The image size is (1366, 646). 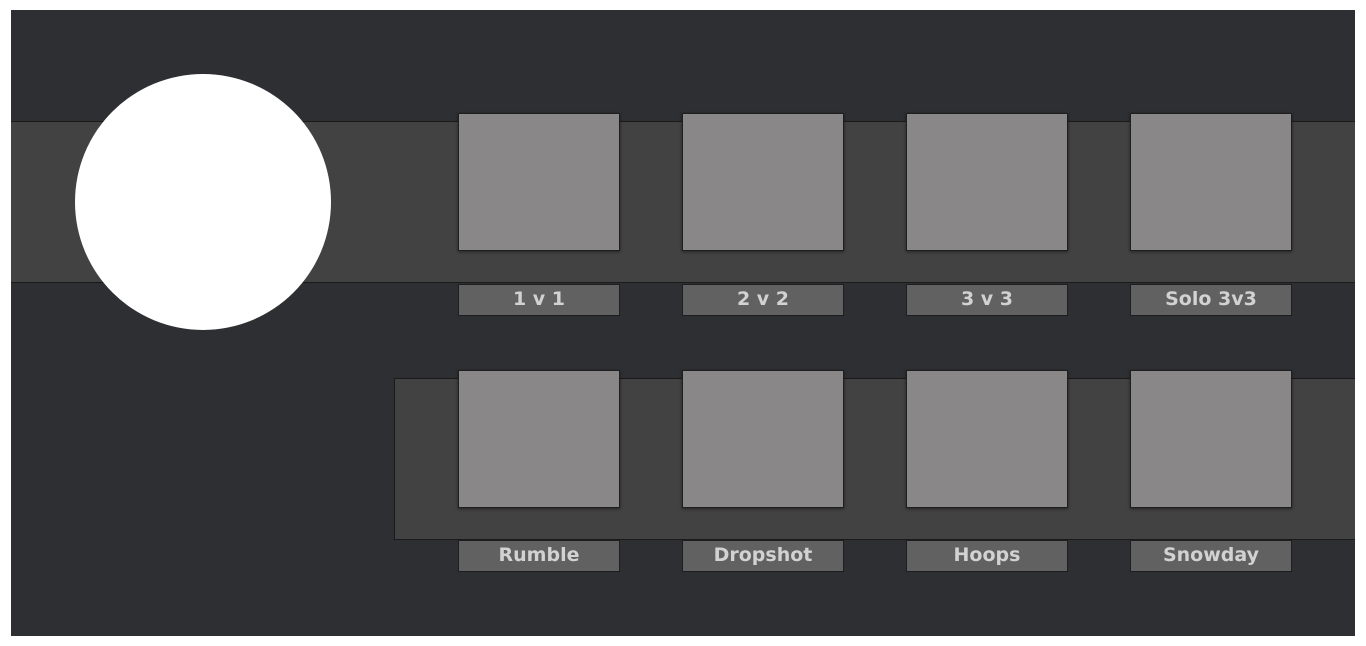 What do you see at coordinates (1211, 439) in the screenshot?
I see `mode-tile-snowday` at bounding box center [1211, 439].